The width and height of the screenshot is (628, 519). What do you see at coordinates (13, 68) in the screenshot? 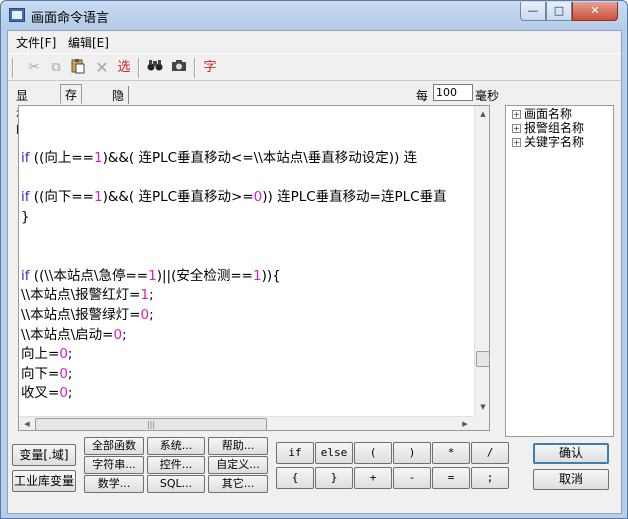
I see `toolbar-grip` at bounding box center [13, 68].